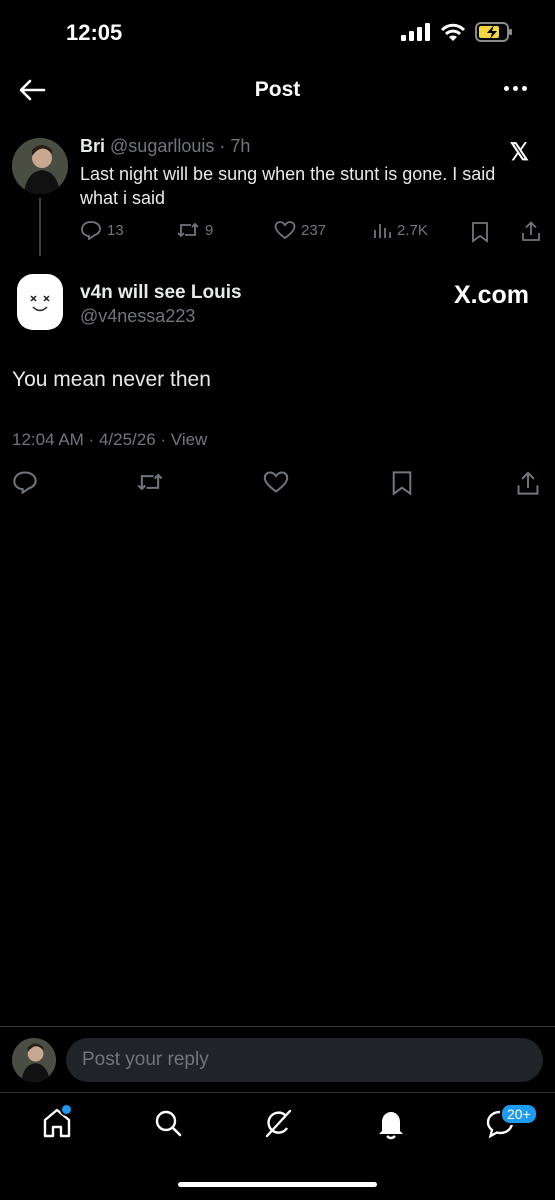 The image size is (555, 1200). Describe the element at coordinates (168, 1123) in the screenshot. I see `search-icon` at that location.